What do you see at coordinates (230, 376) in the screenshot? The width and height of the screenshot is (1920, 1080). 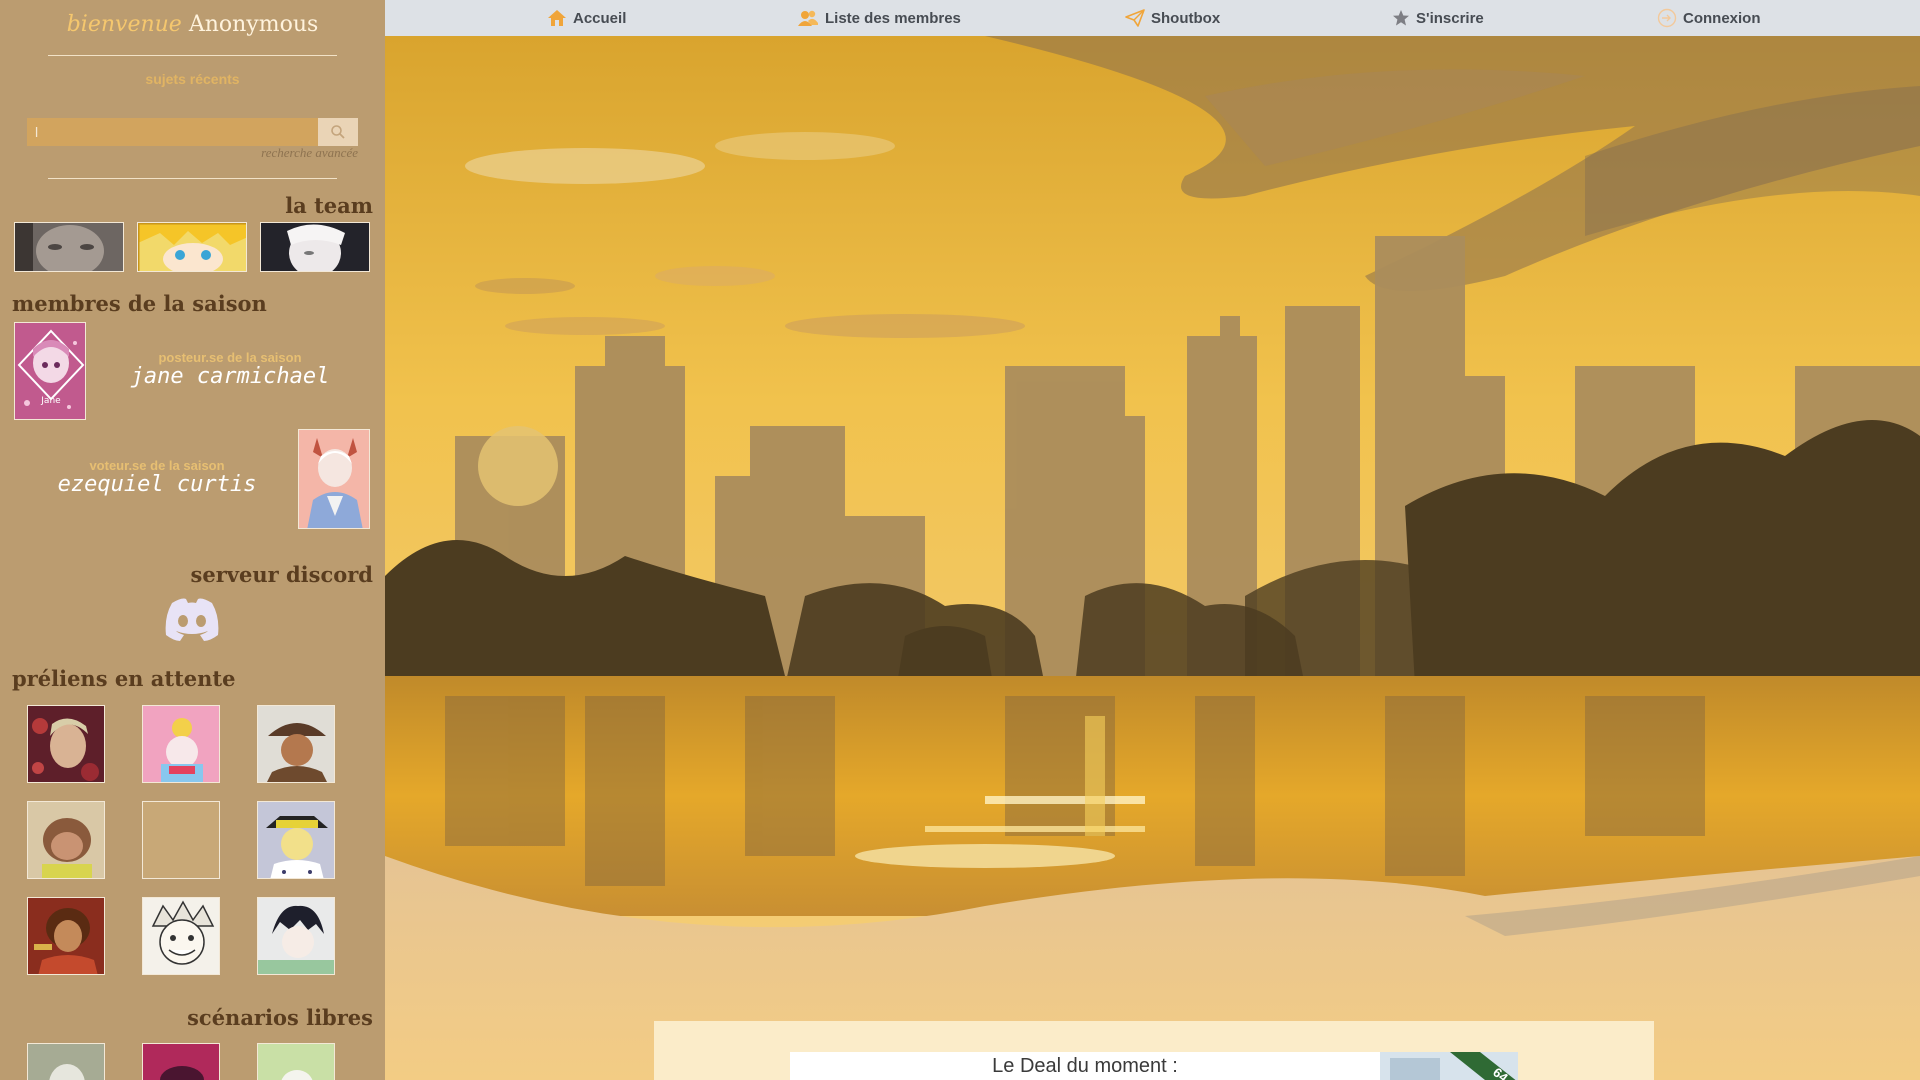 I see `poster-name: jane carmichael` at bounding box center [230, 376].